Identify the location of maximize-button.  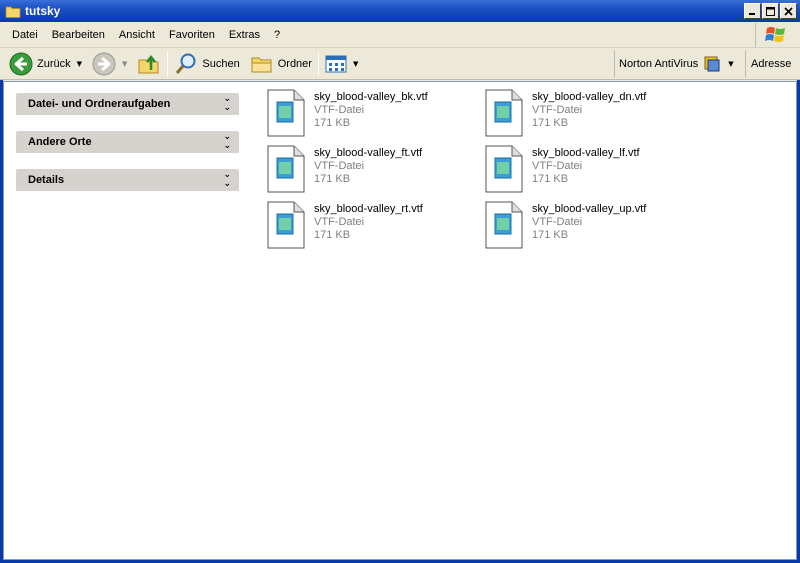
(770, 11).